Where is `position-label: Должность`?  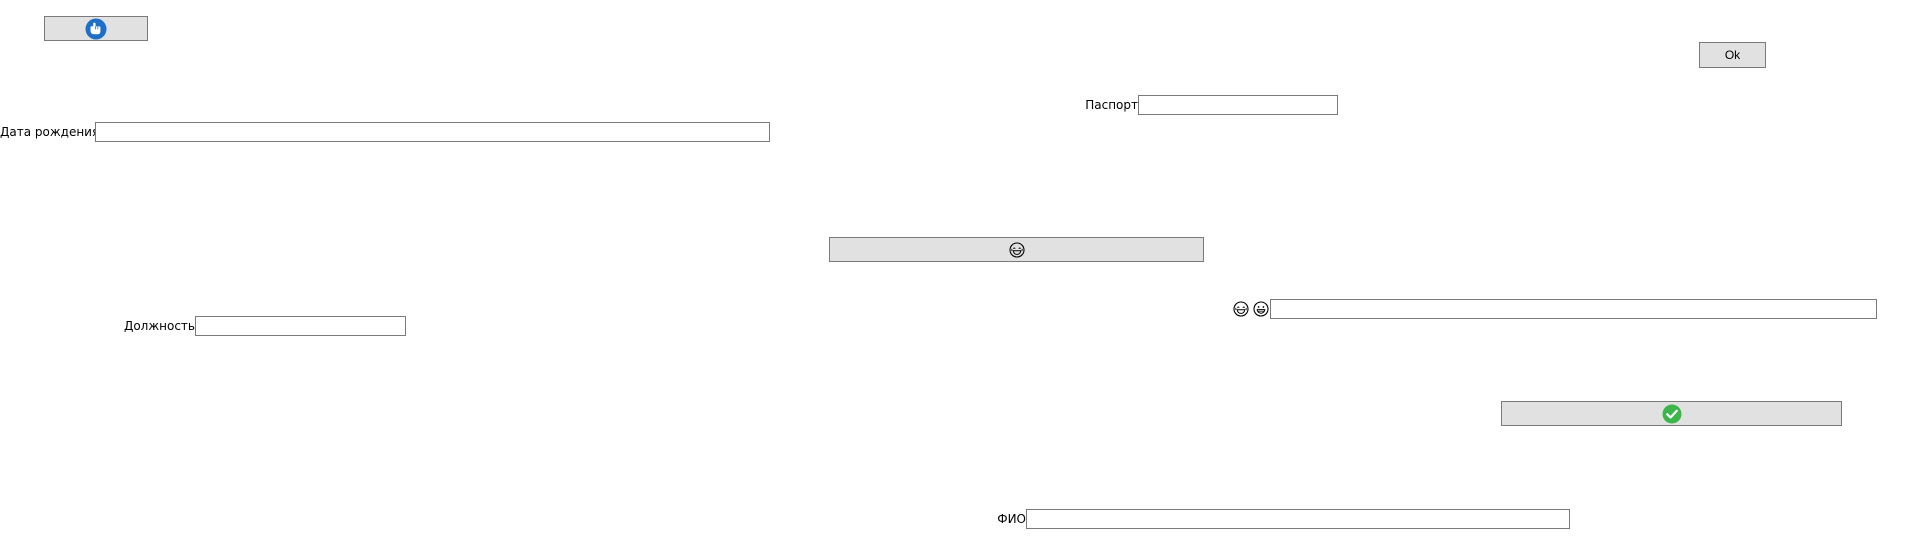
position-label: Должность is located at coordinates (159, 326).